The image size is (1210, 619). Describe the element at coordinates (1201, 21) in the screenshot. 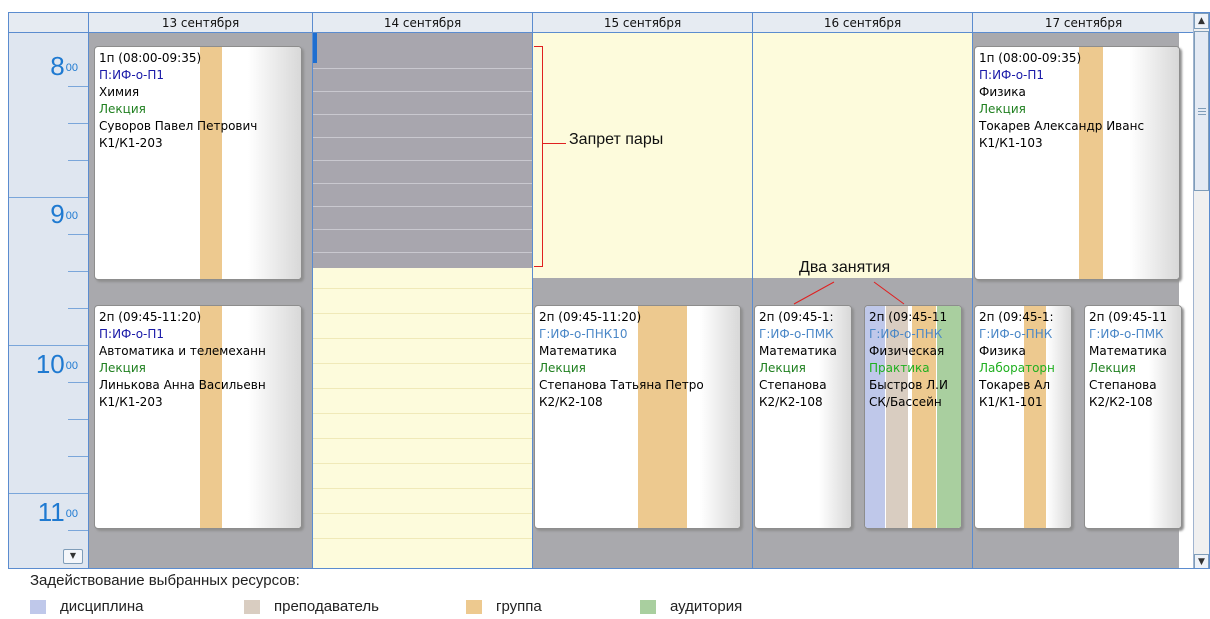

I see `arrow-up-icon: ▲` at that location.